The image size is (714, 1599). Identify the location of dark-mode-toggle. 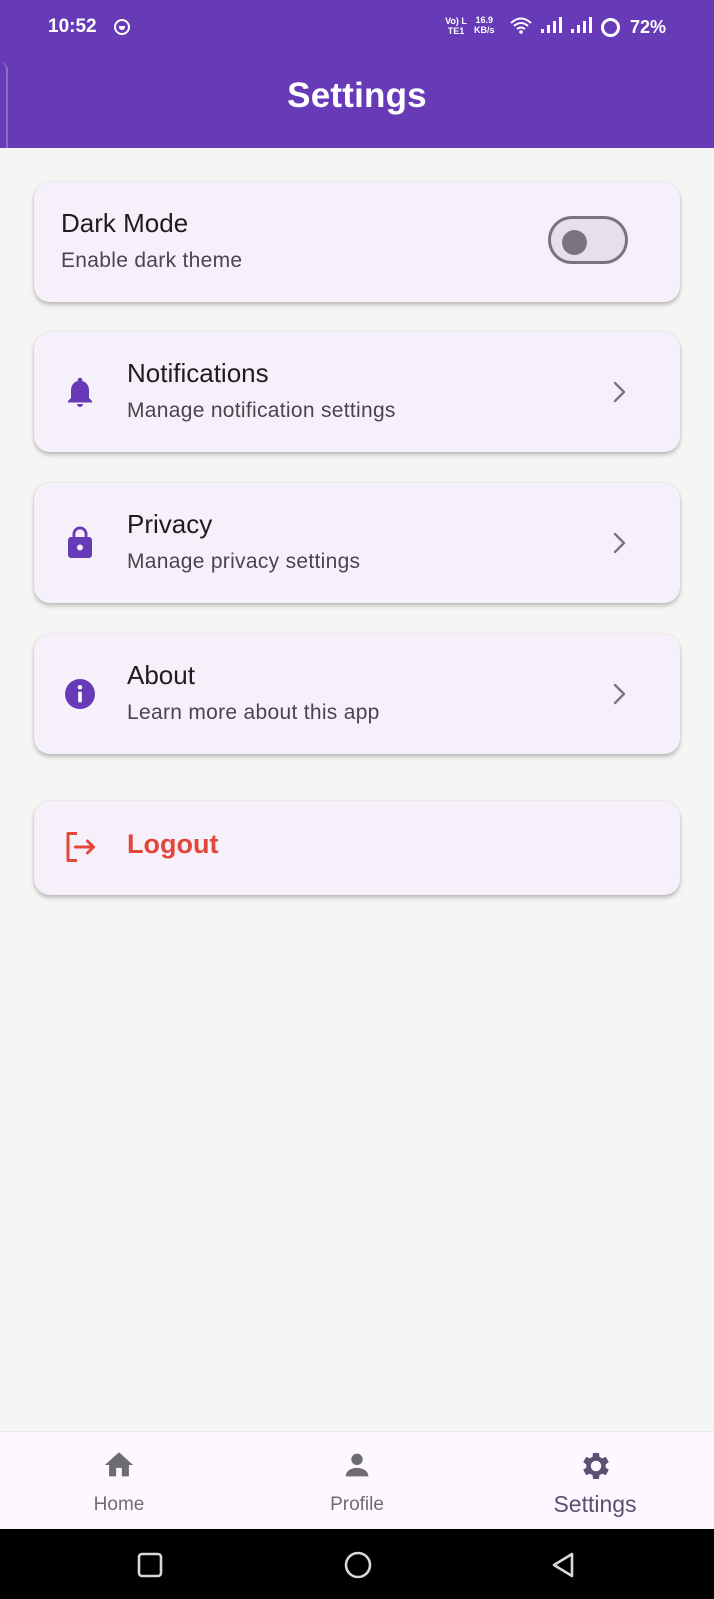
(588, 240).